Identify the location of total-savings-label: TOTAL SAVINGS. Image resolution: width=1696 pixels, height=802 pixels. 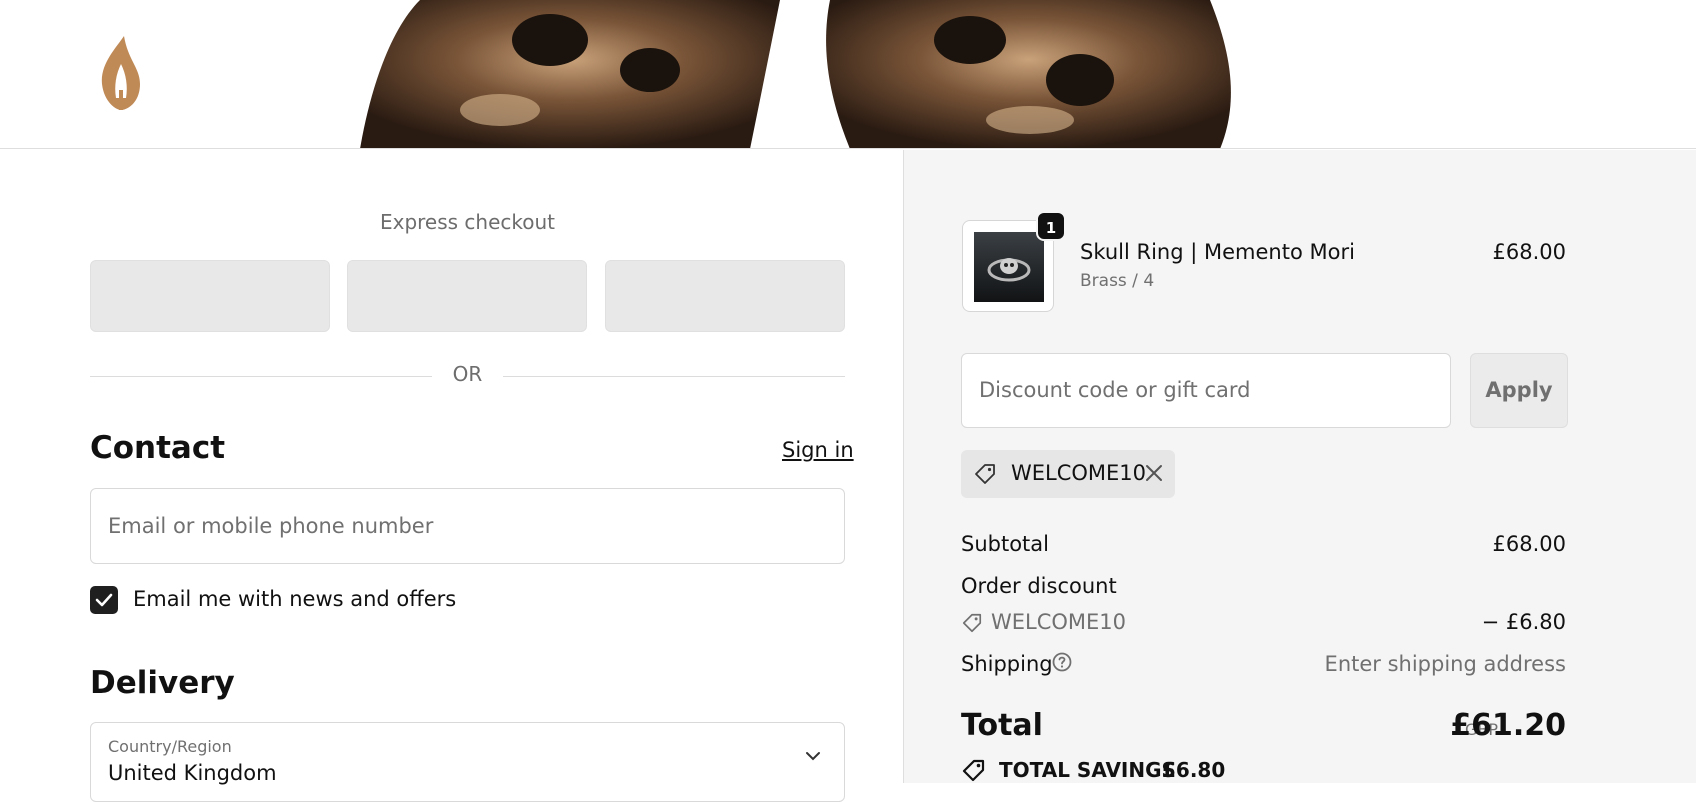
(1087, 770).